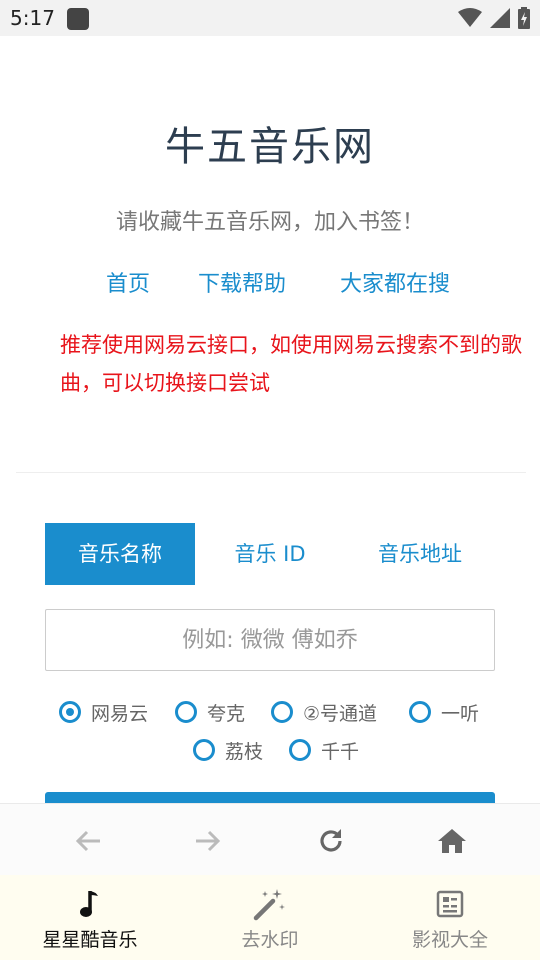 The image size is (540, 960). I want to click on notification-app-icon, so click(78, 19).